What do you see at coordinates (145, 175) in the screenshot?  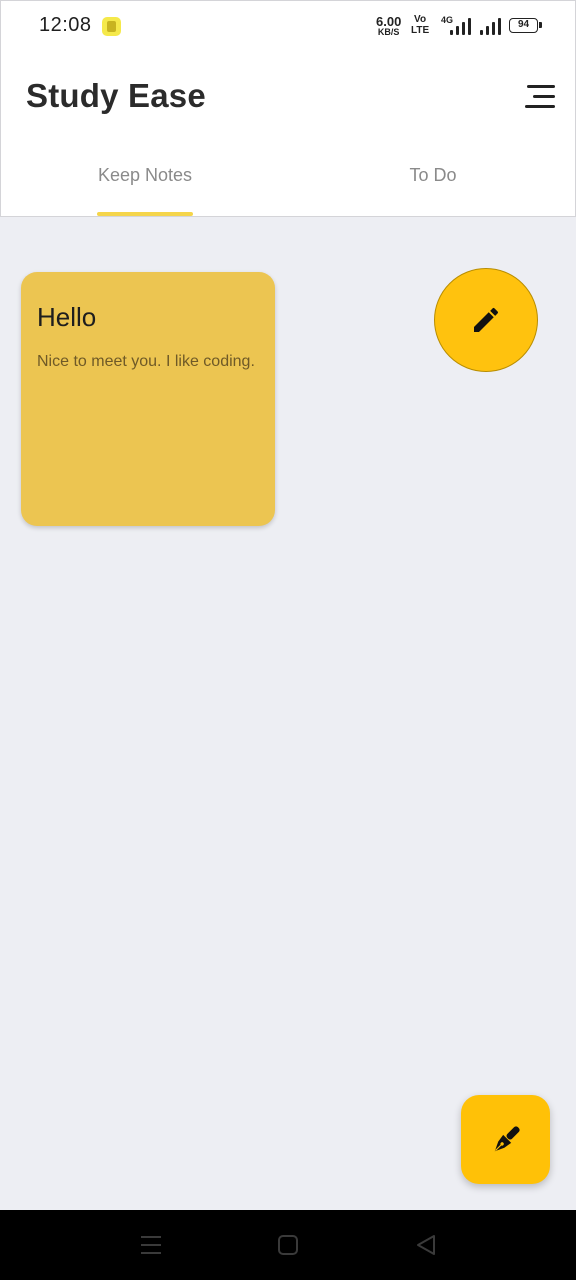 I see `tab-keep-notes-label: Keep Notes` at bounding box center [145, 175].